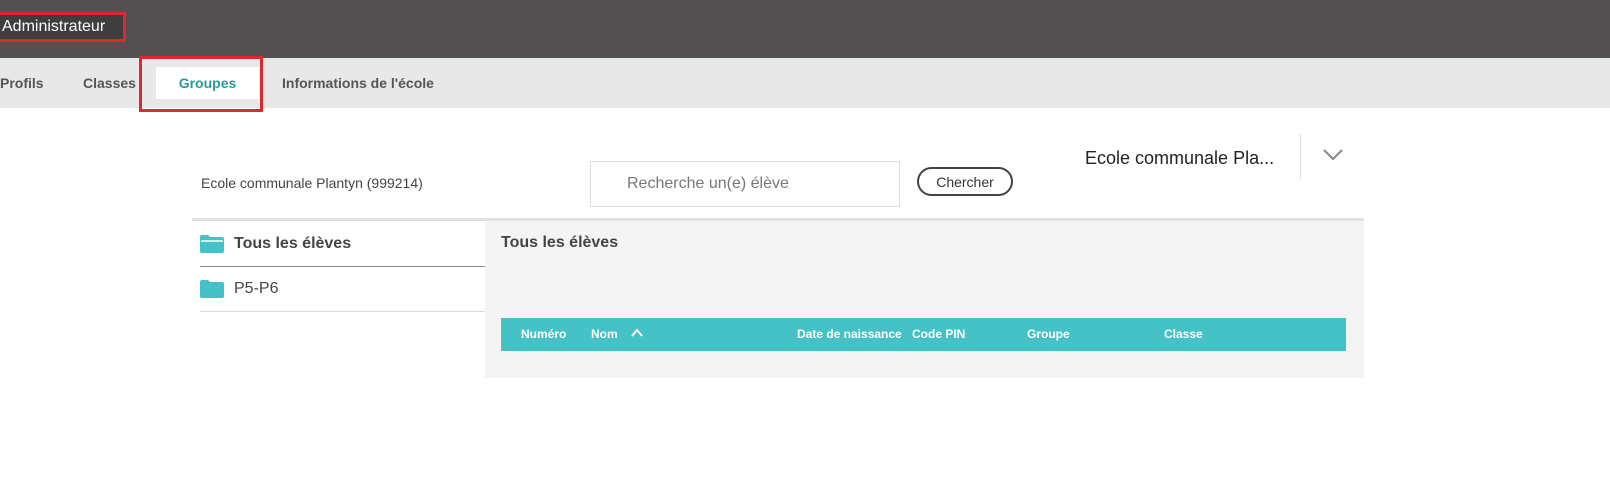 This screenshot has height=487, width=1610. Describe the element at coordinates (256, 288) in the screenshot. I see `sidebar-item-label: P5-P6` at that location.